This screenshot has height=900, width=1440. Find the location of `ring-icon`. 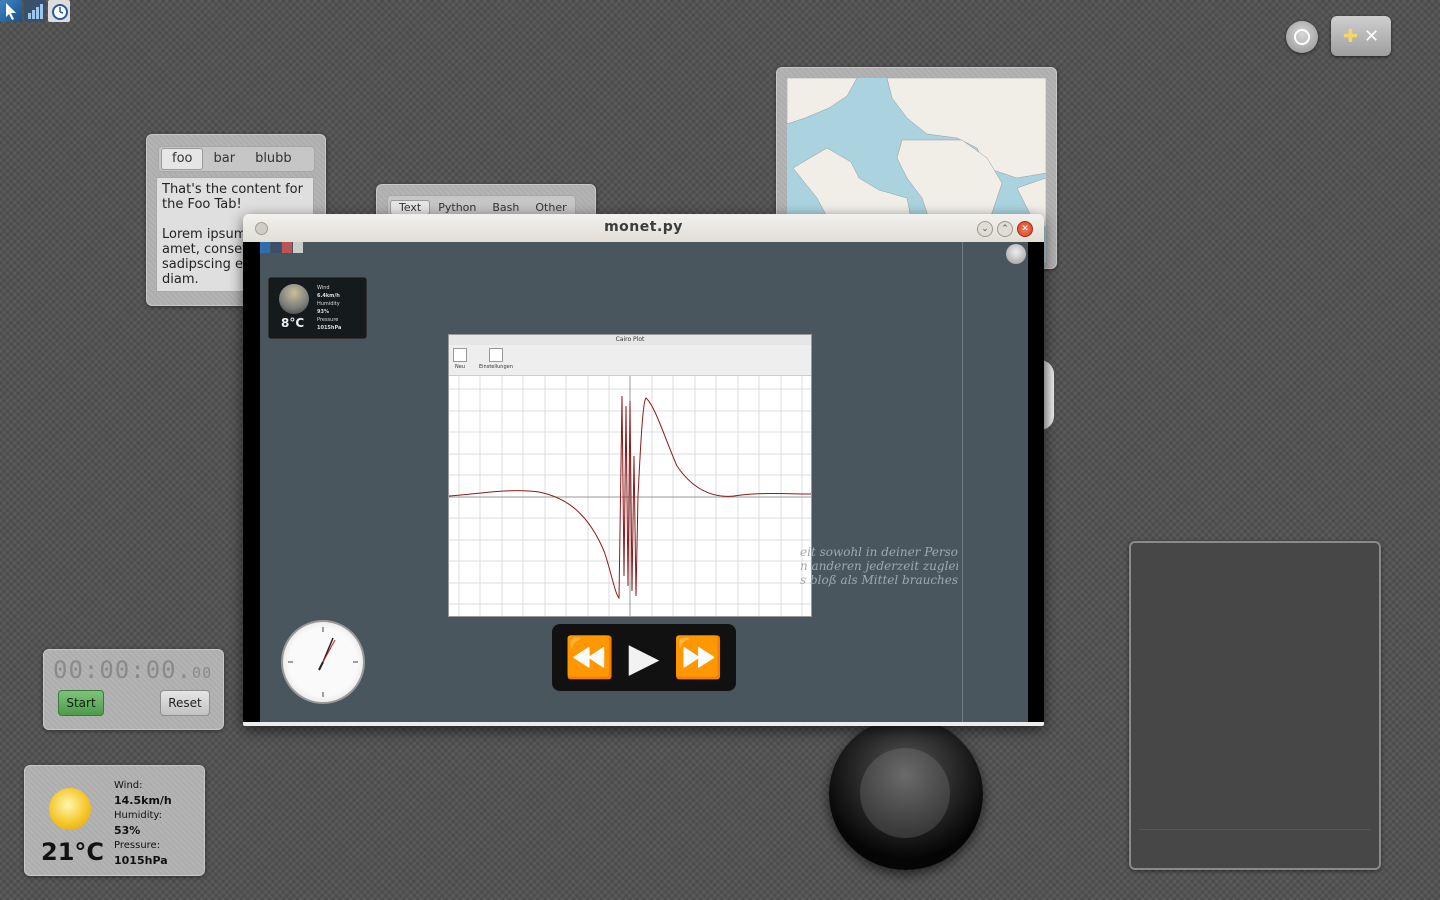

ring-icon is located at coordinates (1302, 37).